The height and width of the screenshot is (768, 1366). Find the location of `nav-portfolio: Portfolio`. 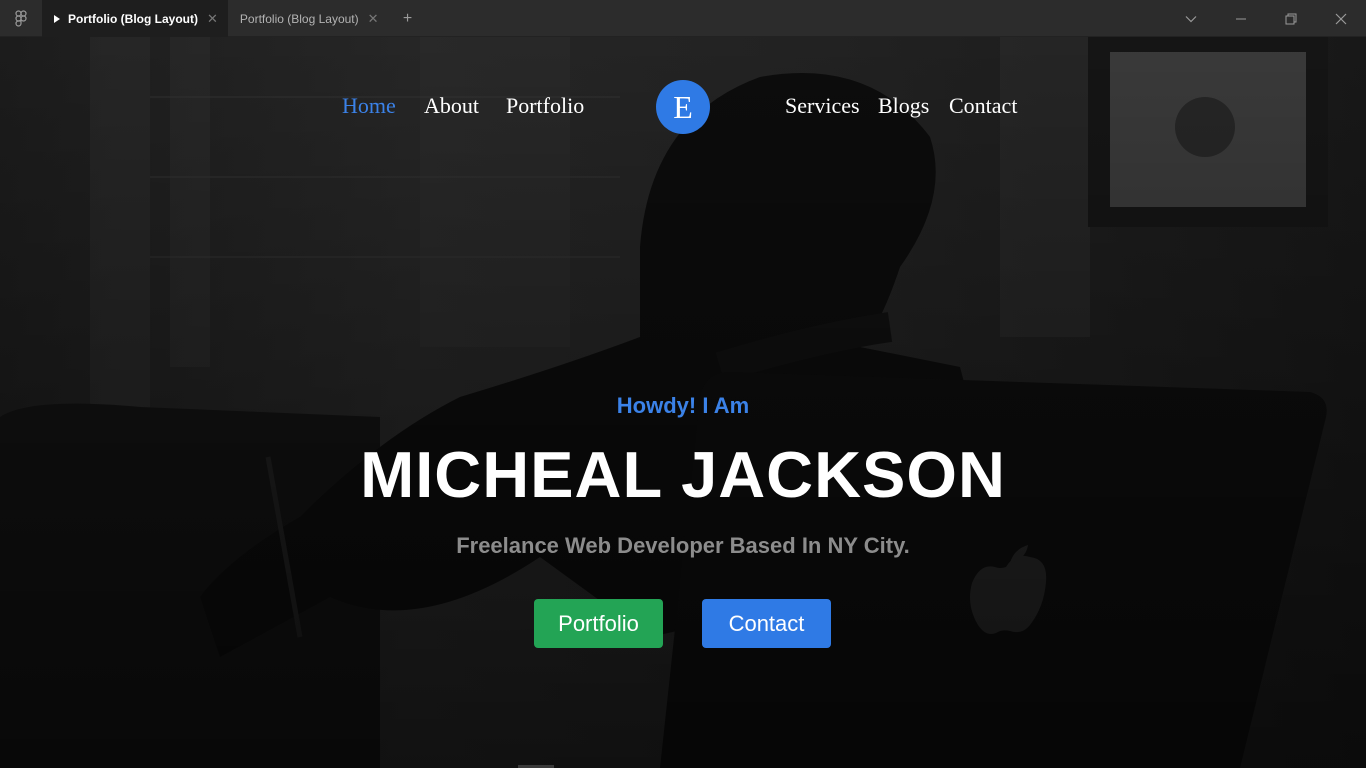

nav-portfolio: Portfolio is located at coordinates (545, 106).